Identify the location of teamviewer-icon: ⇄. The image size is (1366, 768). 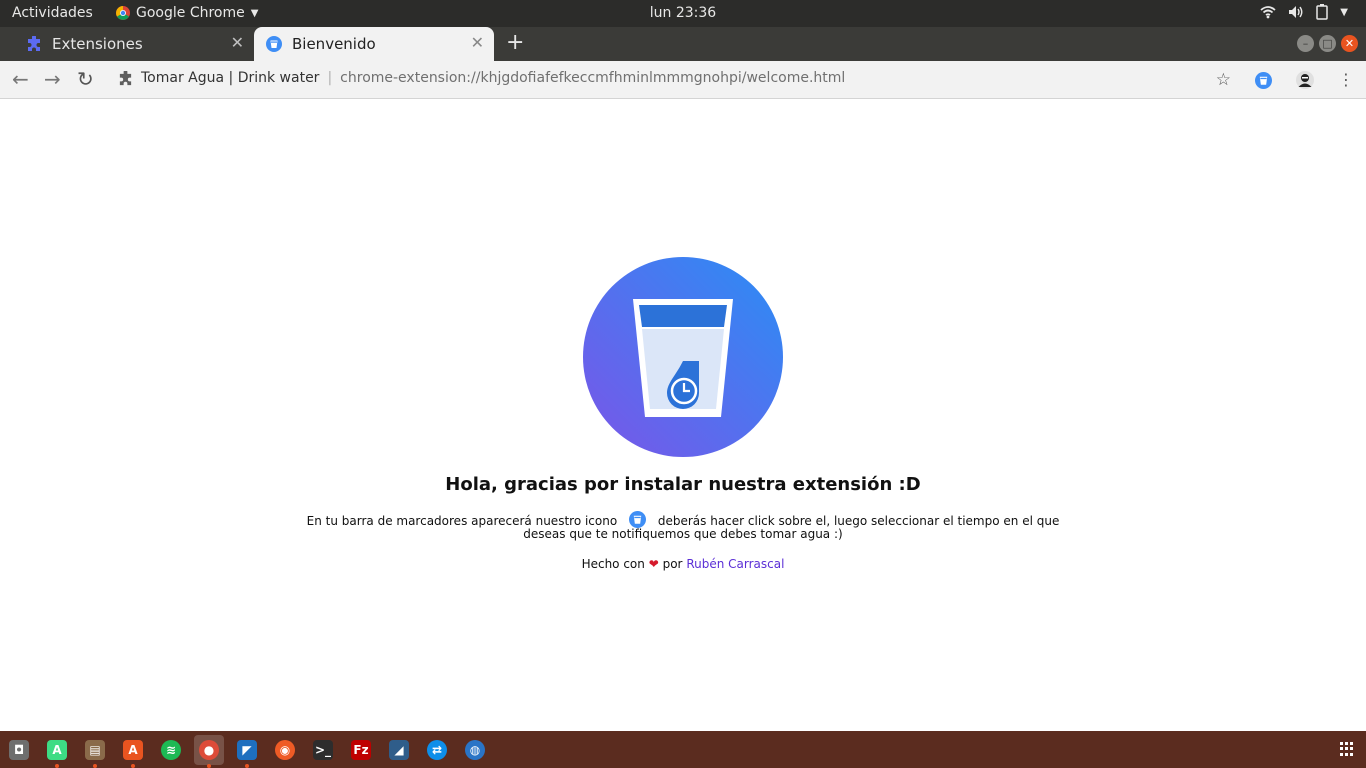
(437, 750).